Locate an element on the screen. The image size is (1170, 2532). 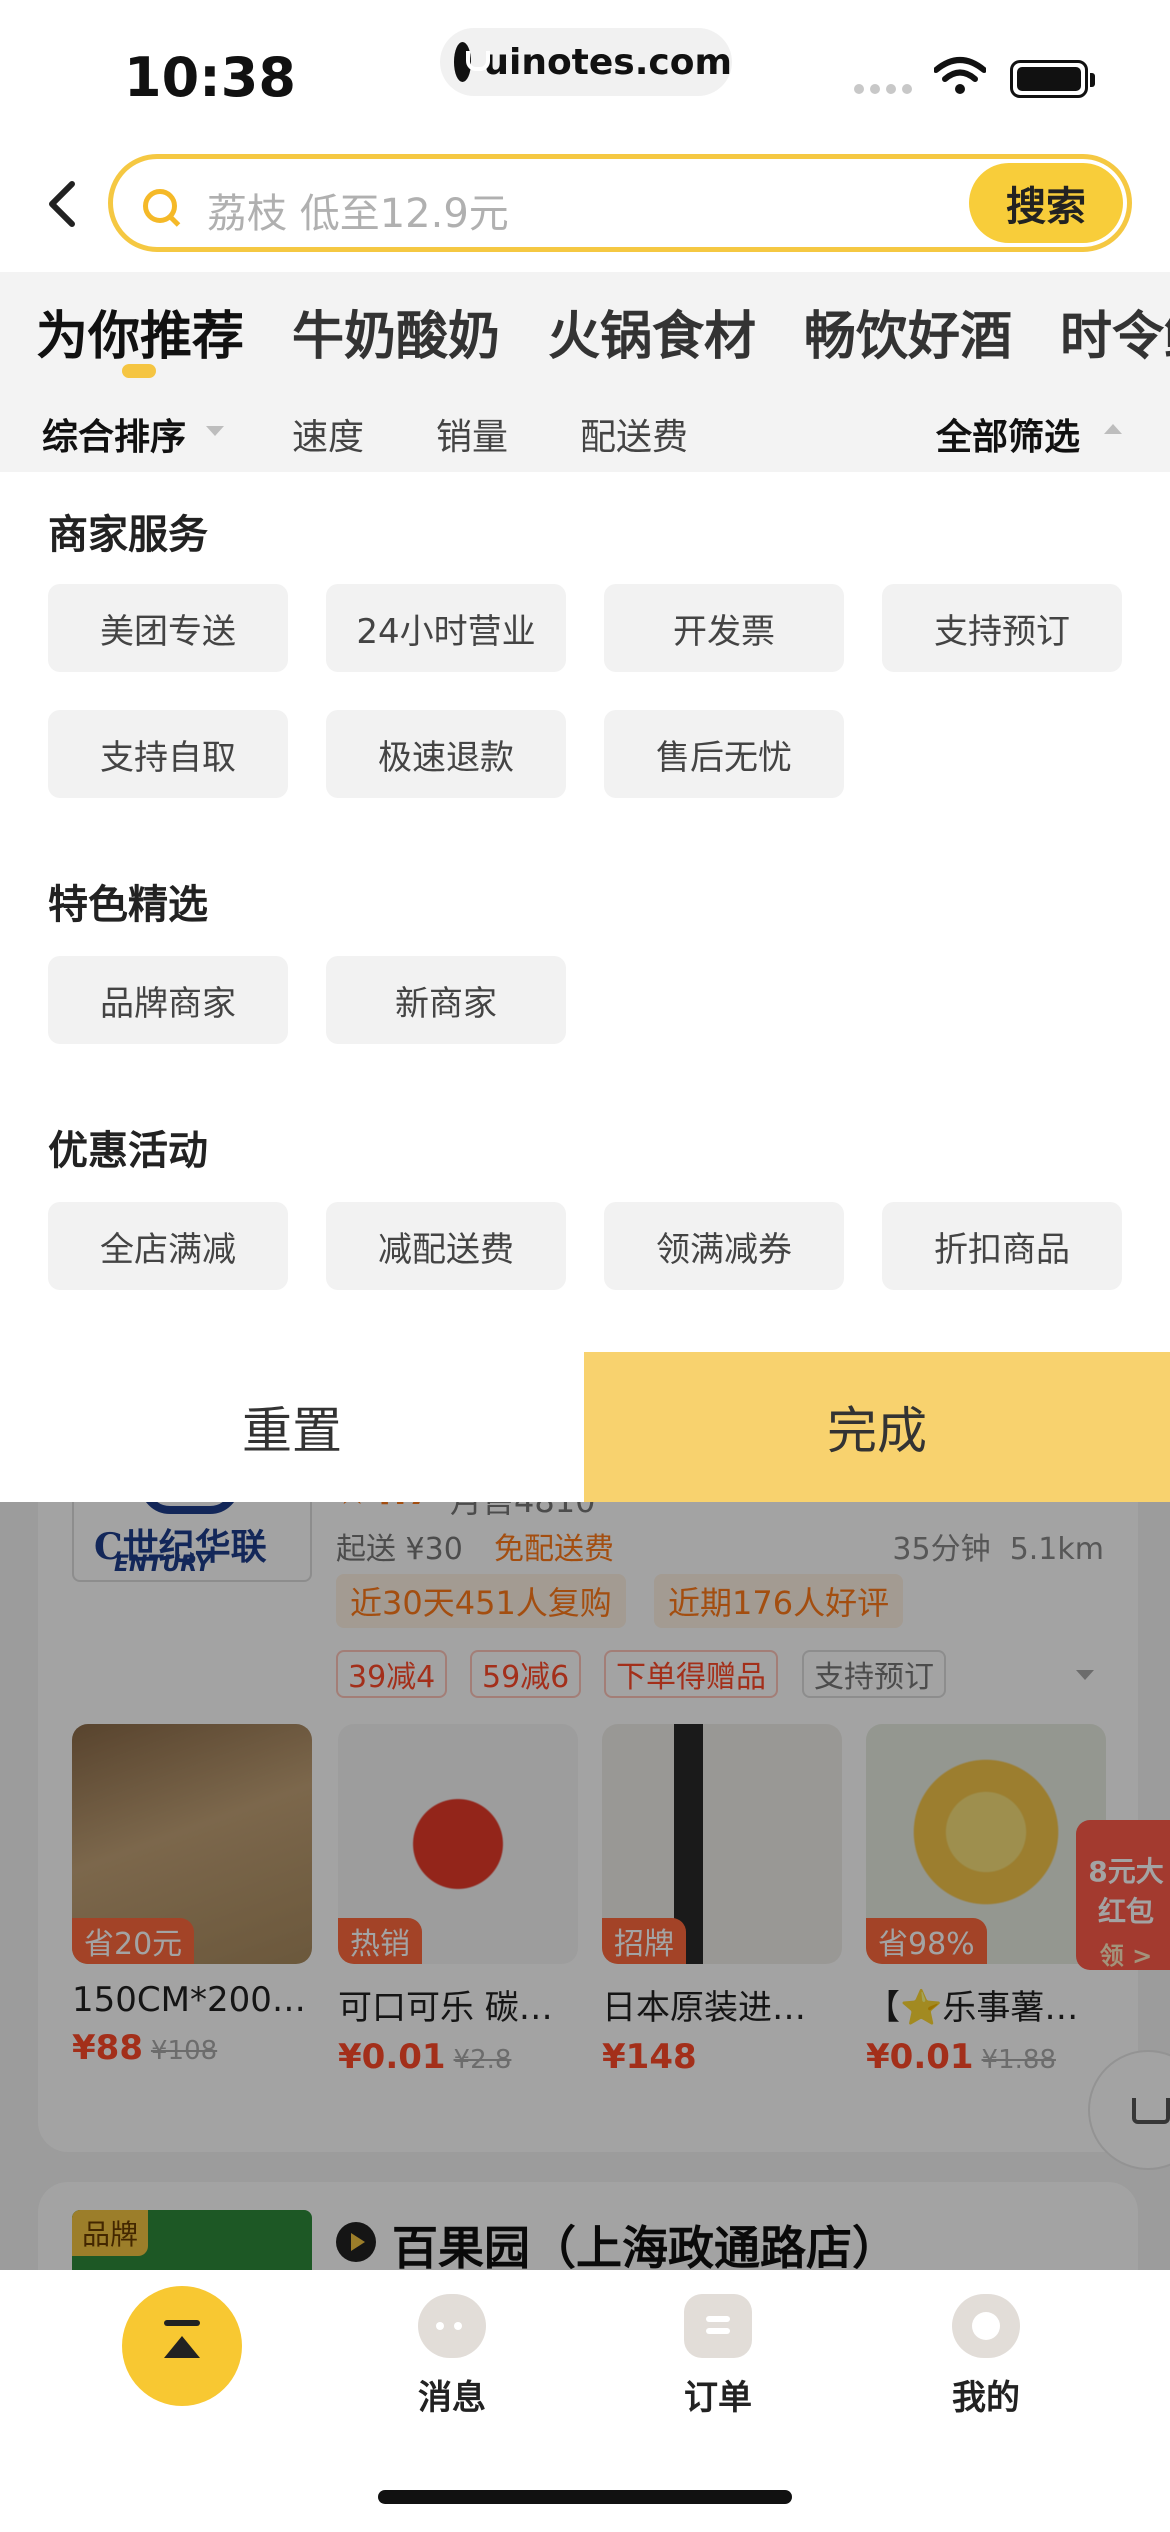
tab-hotpot: 火锅食材 is located at coordinates (652, 331).